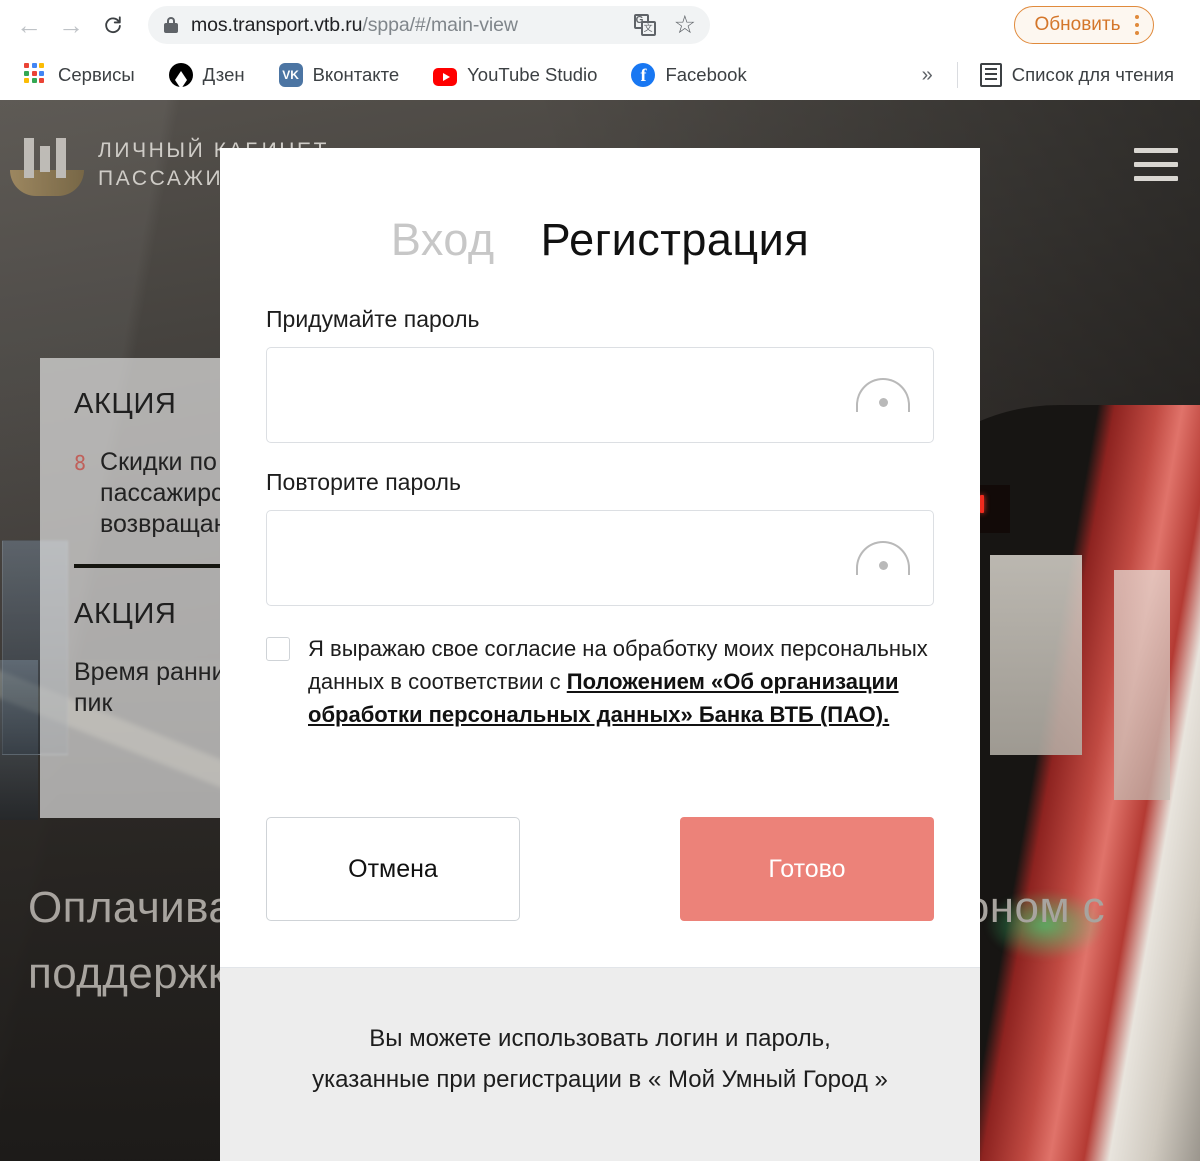 This screenshot has width=1200, height=1161. Describe the element at coordinates (373, 319) in the screenshot. I see `password-label: Придумайте пароль` at that location.